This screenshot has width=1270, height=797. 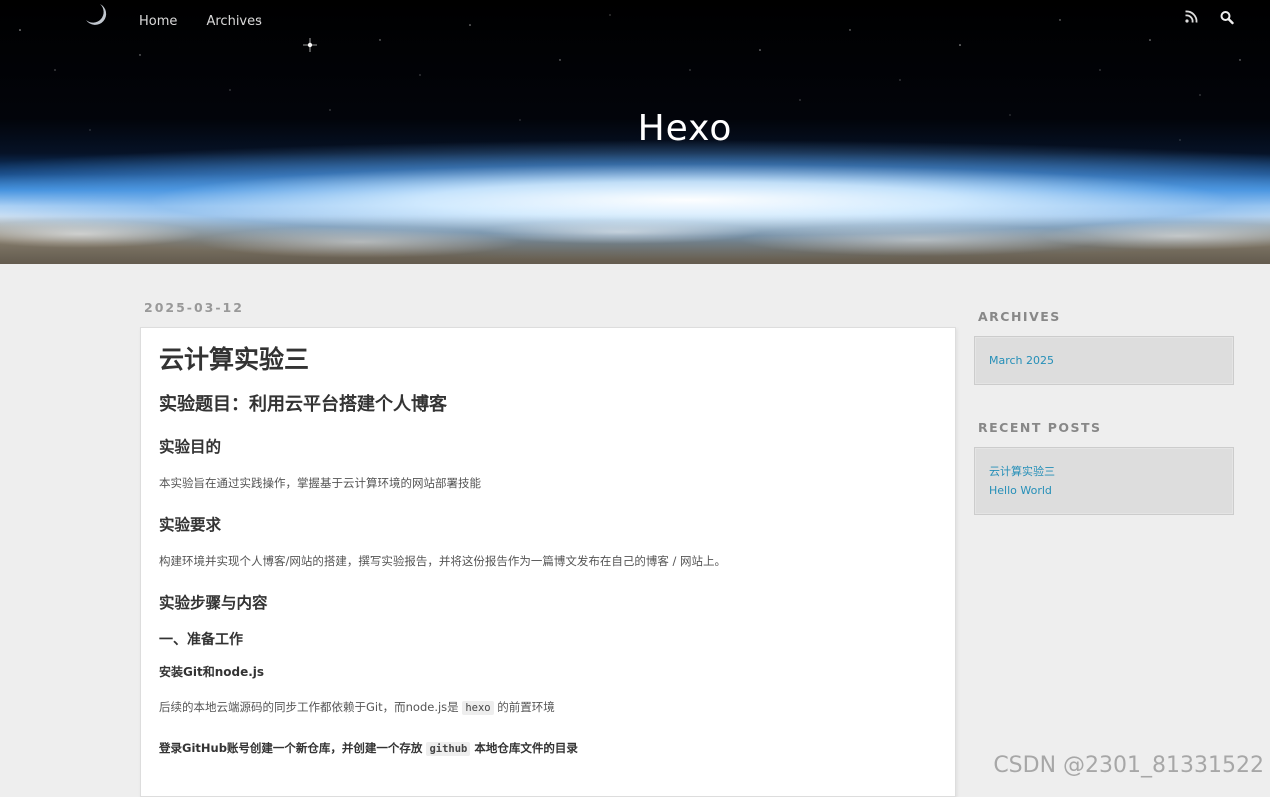 I want to click on login-text-a: 登录GitHub账号创建一个新仓库，并创建一个存放, so click(x=291, y=748).